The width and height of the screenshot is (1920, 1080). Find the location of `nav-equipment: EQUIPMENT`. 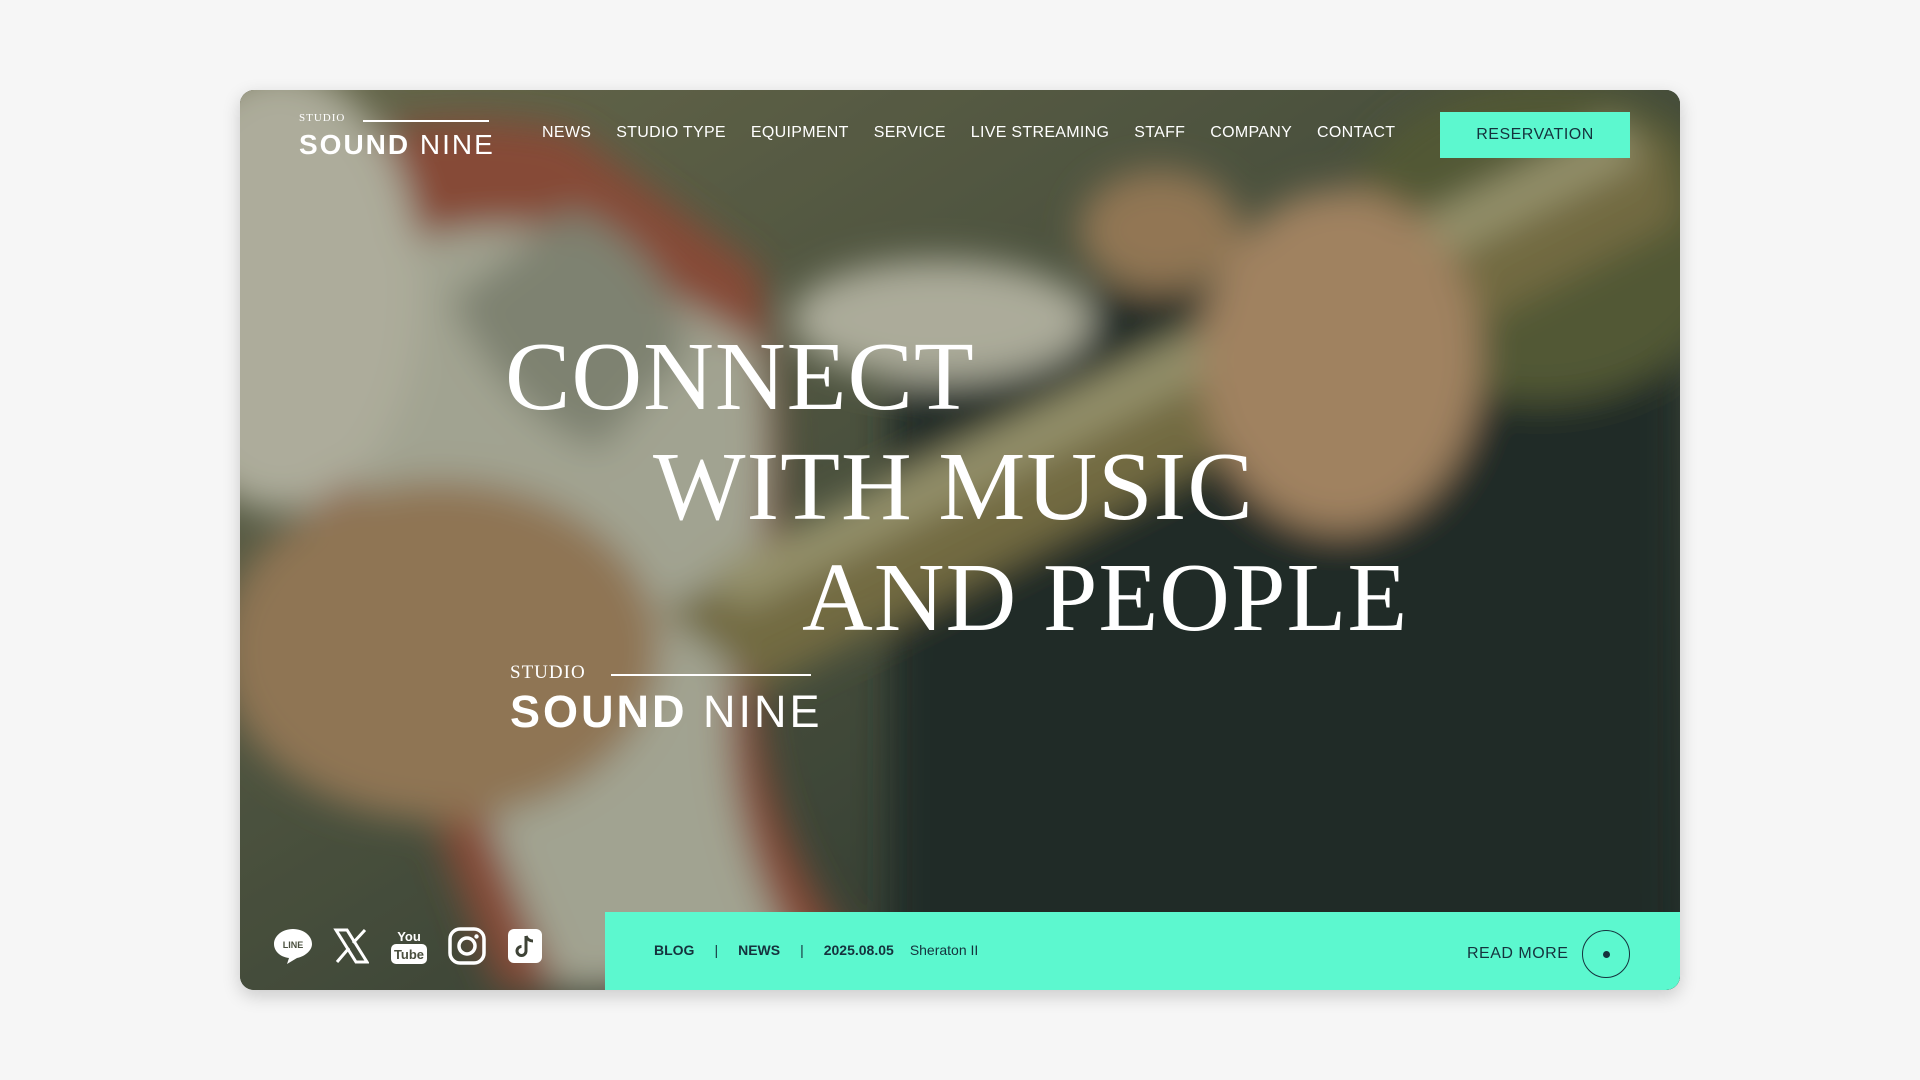

nav-equipment: EQUIPMENT is located at coordinates (800, 133).